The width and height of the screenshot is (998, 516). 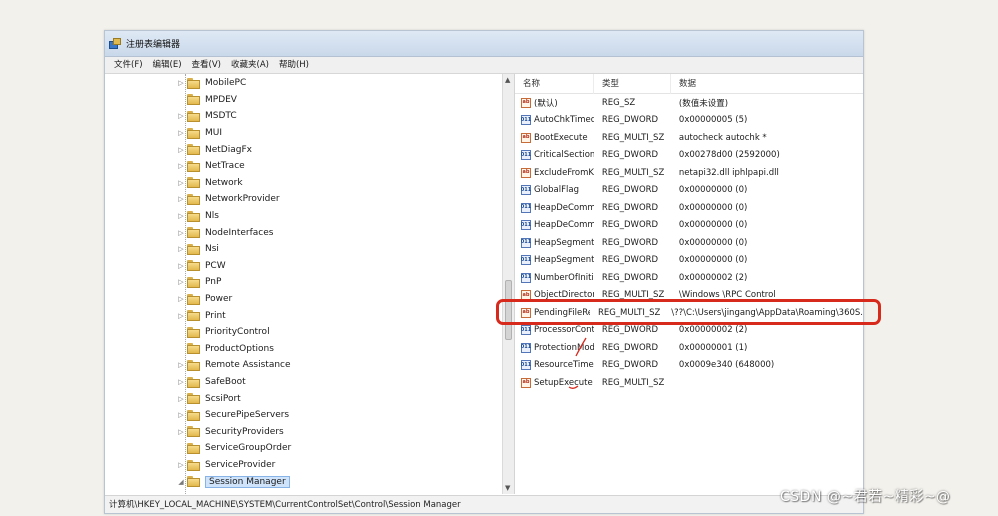 What do you see at coordinates (211, 166) in the screenshot?
I see `tree-item: ▷ NetTrace` at bounding box center [211, 166].